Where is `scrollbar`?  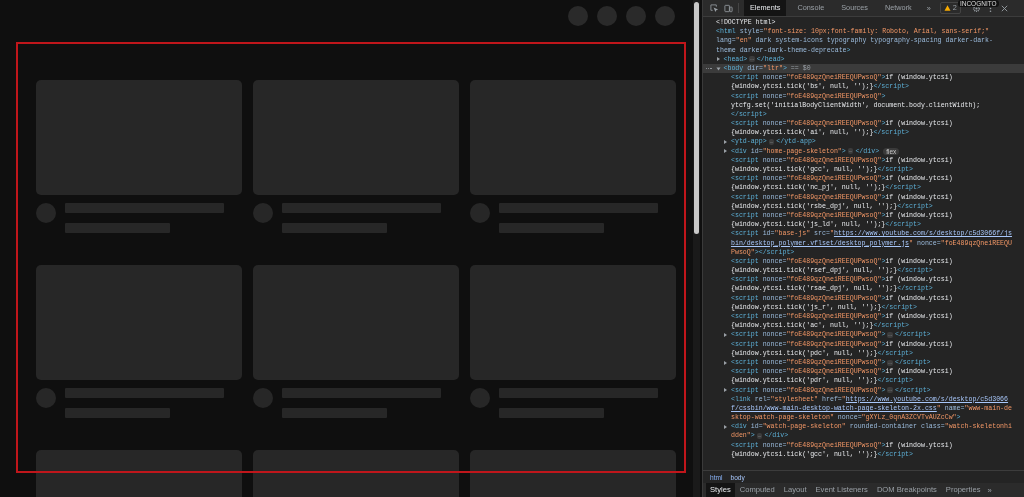
scrollbar is located at coordinates (696, 248).